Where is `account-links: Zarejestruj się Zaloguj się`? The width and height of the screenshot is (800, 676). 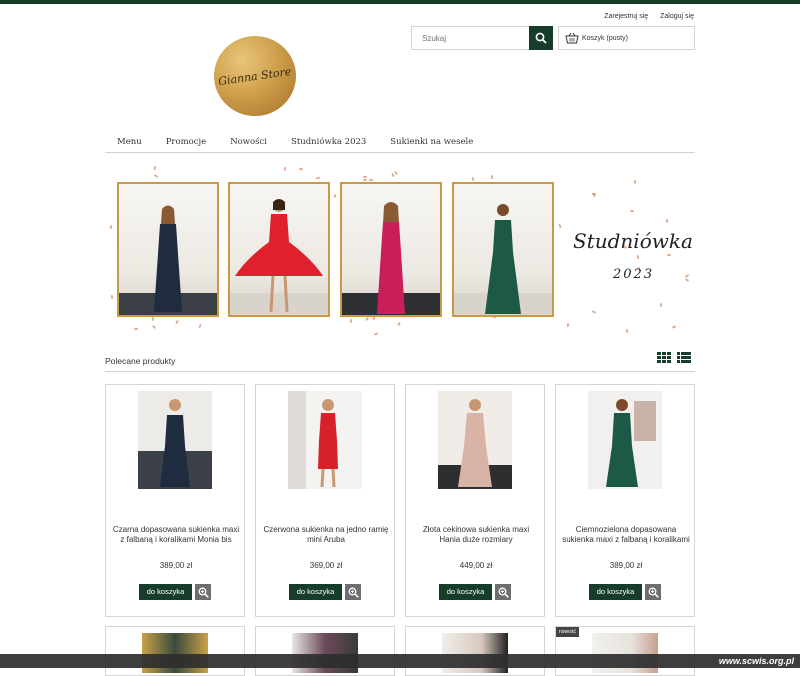
account-links: Zarejestruj się Zaloguj się is located at coordinates (644, 16).